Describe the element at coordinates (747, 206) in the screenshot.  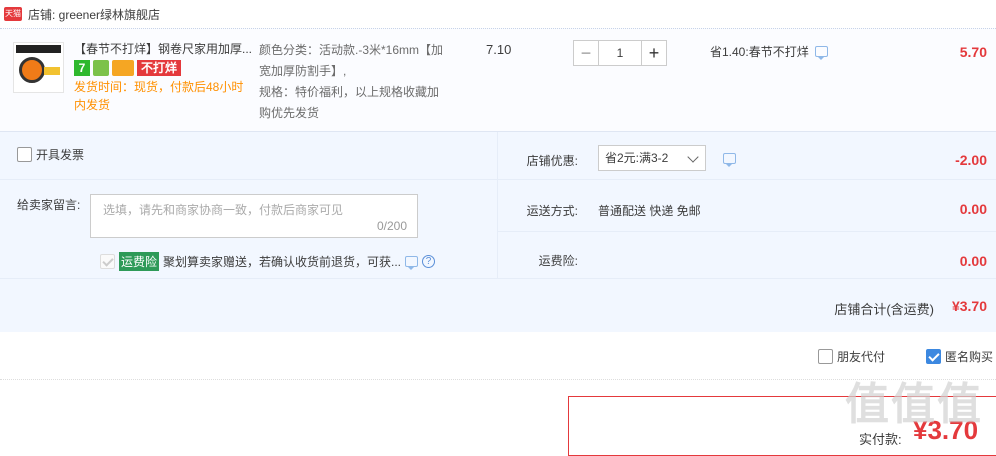
I see `shipping-row: 运送方式: 普通配送 快递 免邮 0.00` at that location.